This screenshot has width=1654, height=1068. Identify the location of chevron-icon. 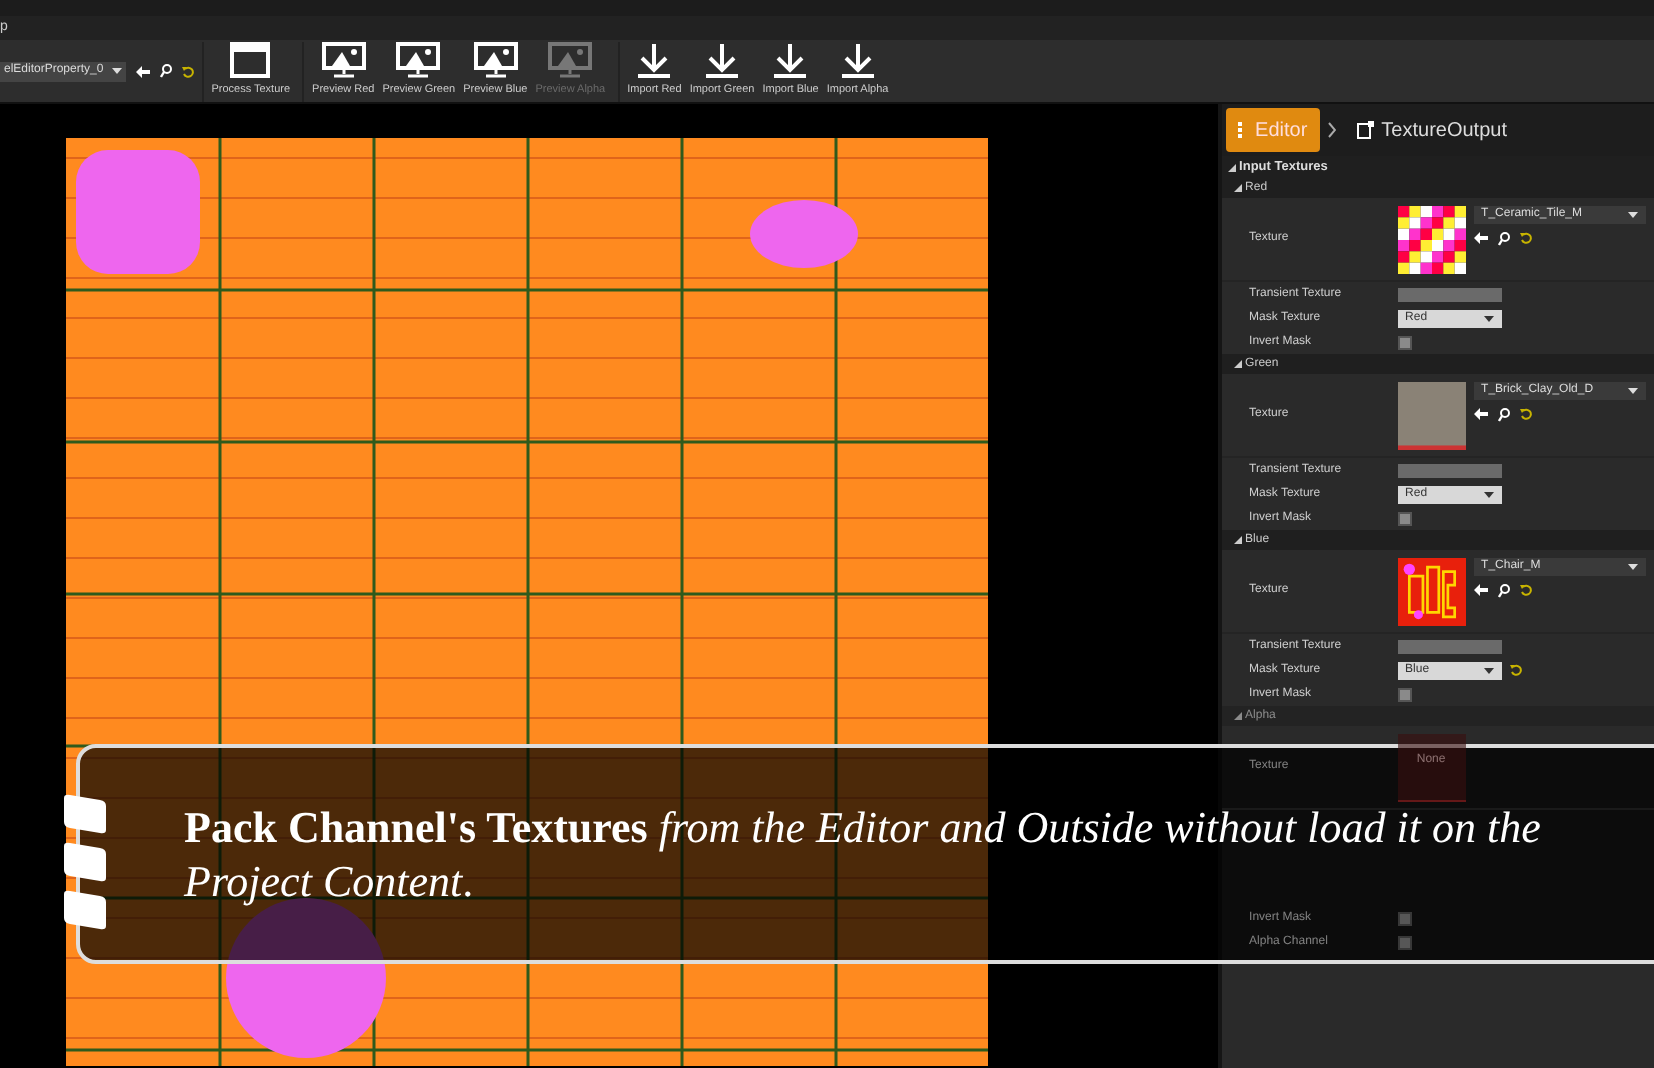
(1331, 130).